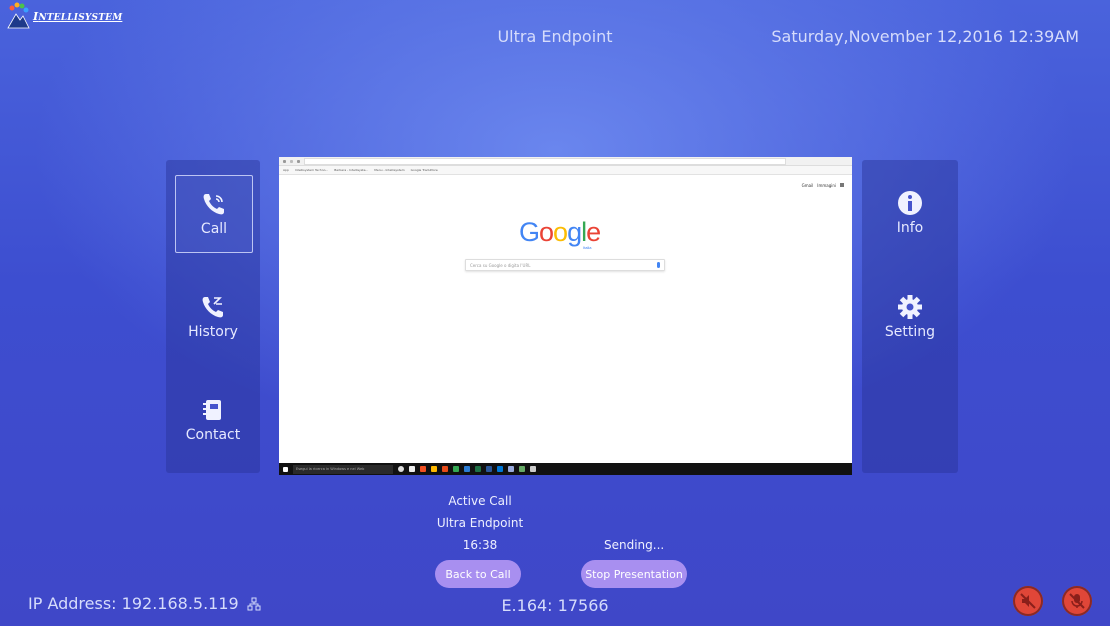 This screenshot has width=1110, height=626. What do you see at coordinates (500, 265) in the screenshot?
I see `google-search-placeholder: Cerca su Google o digita l'URL` at bounding box center [500, 265].